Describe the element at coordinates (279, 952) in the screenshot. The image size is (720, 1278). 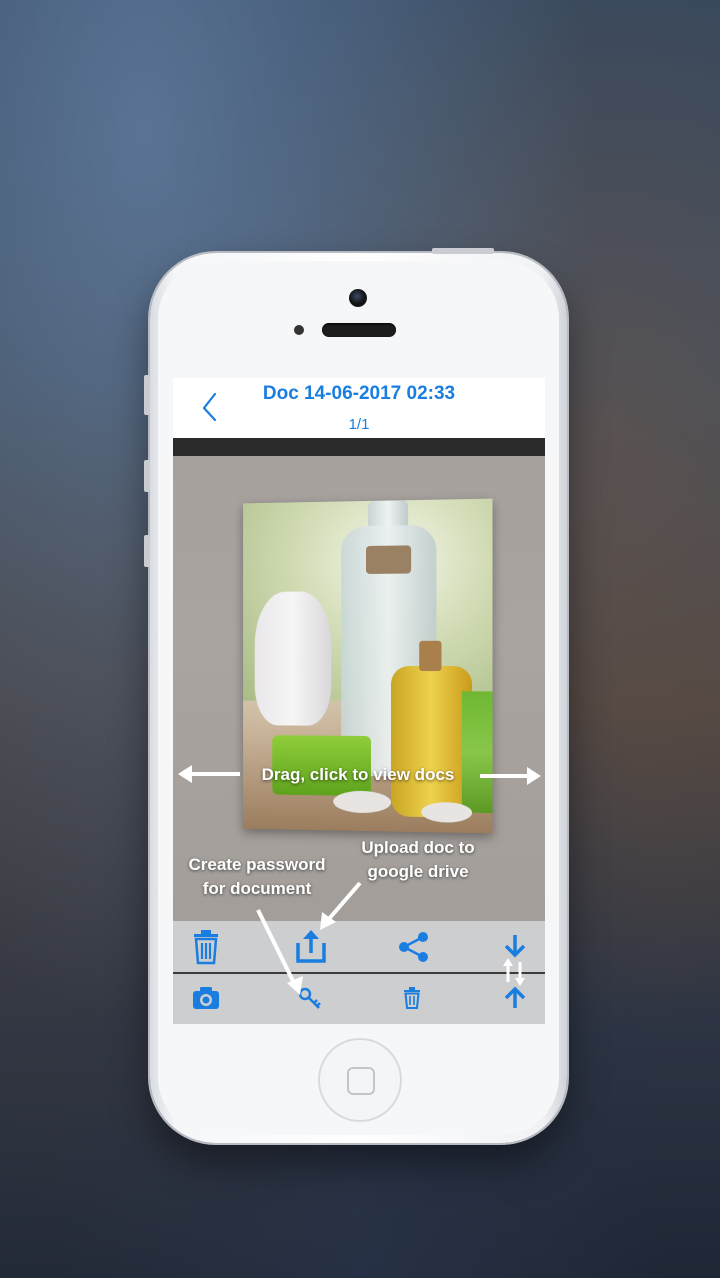
I see `password-pointer-arrow` at that location.